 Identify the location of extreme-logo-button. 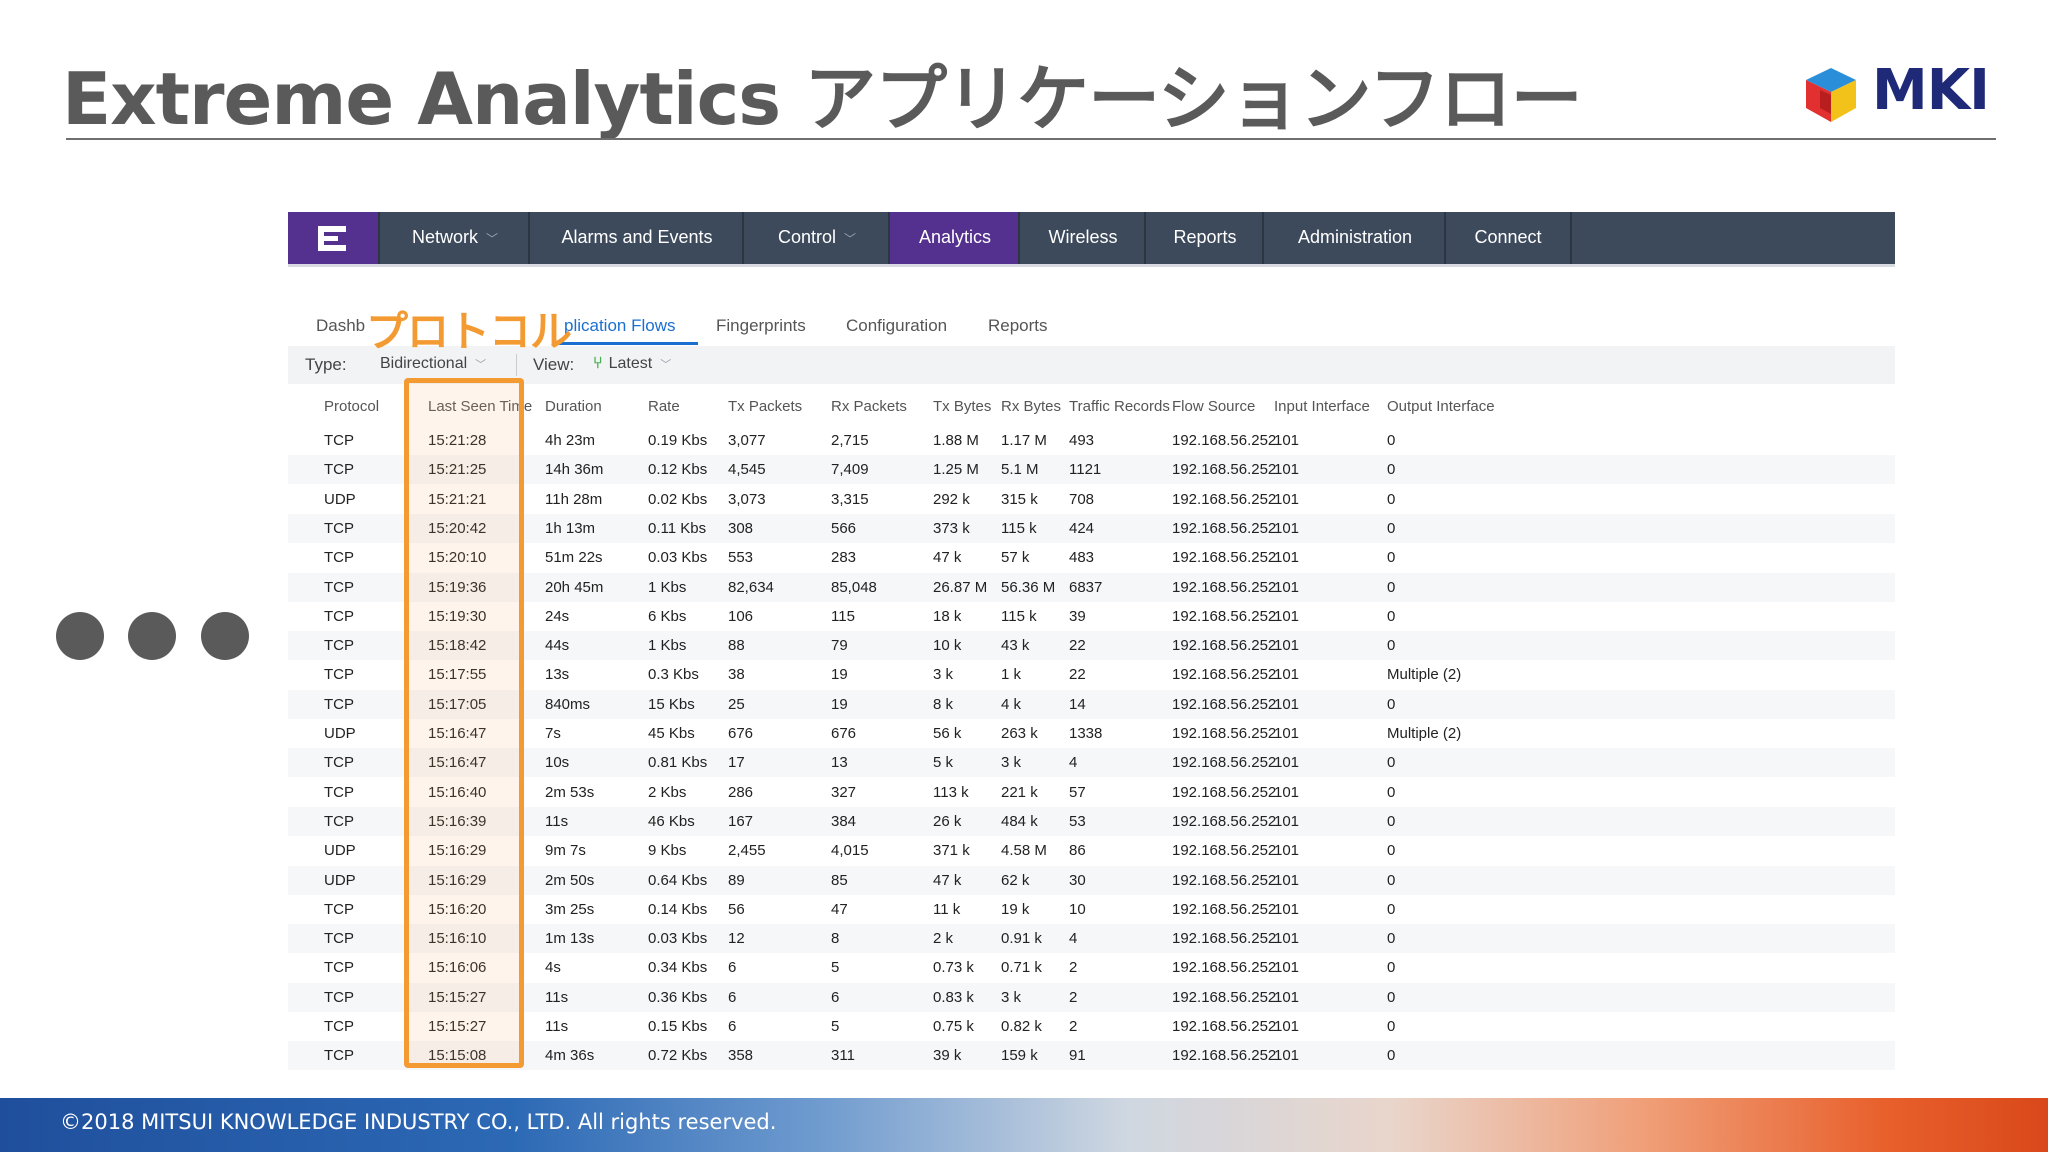
(333, 238).